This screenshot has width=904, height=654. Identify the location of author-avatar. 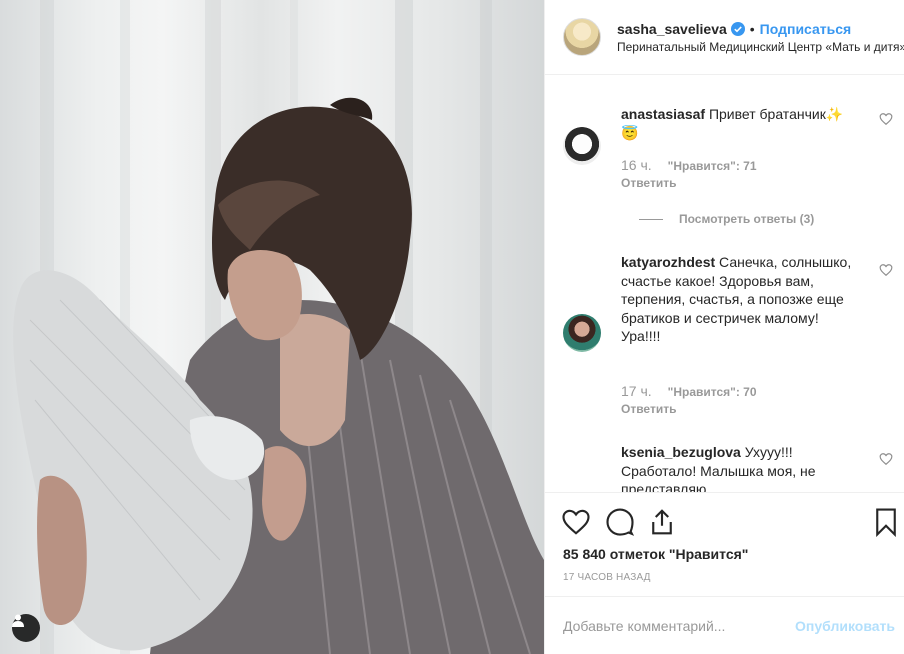
(582, 37).